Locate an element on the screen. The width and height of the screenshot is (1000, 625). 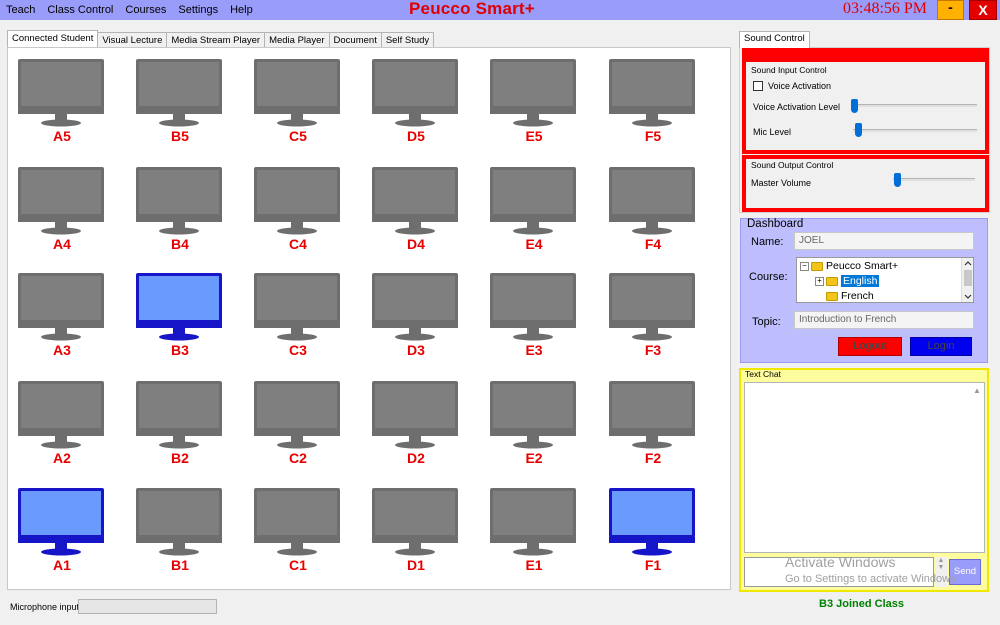
station-a4: A4 is located at coordinates (62, 212).